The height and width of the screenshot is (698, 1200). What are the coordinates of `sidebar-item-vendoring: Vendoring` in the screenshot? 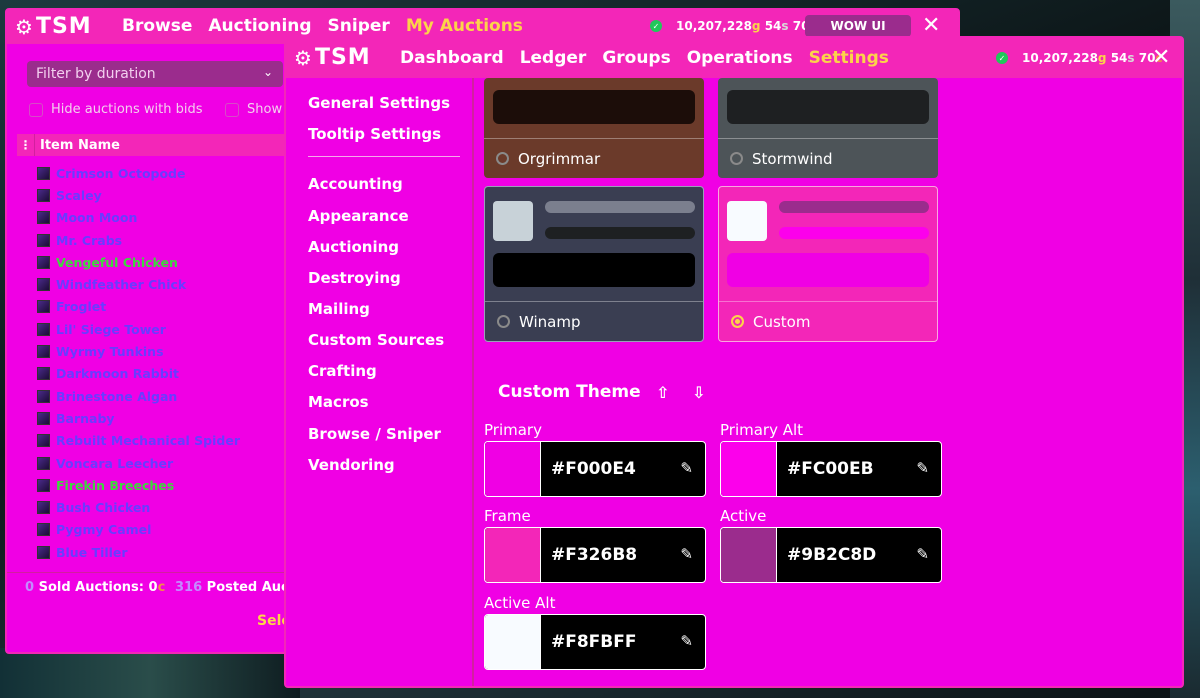 It's located at (351, 465).